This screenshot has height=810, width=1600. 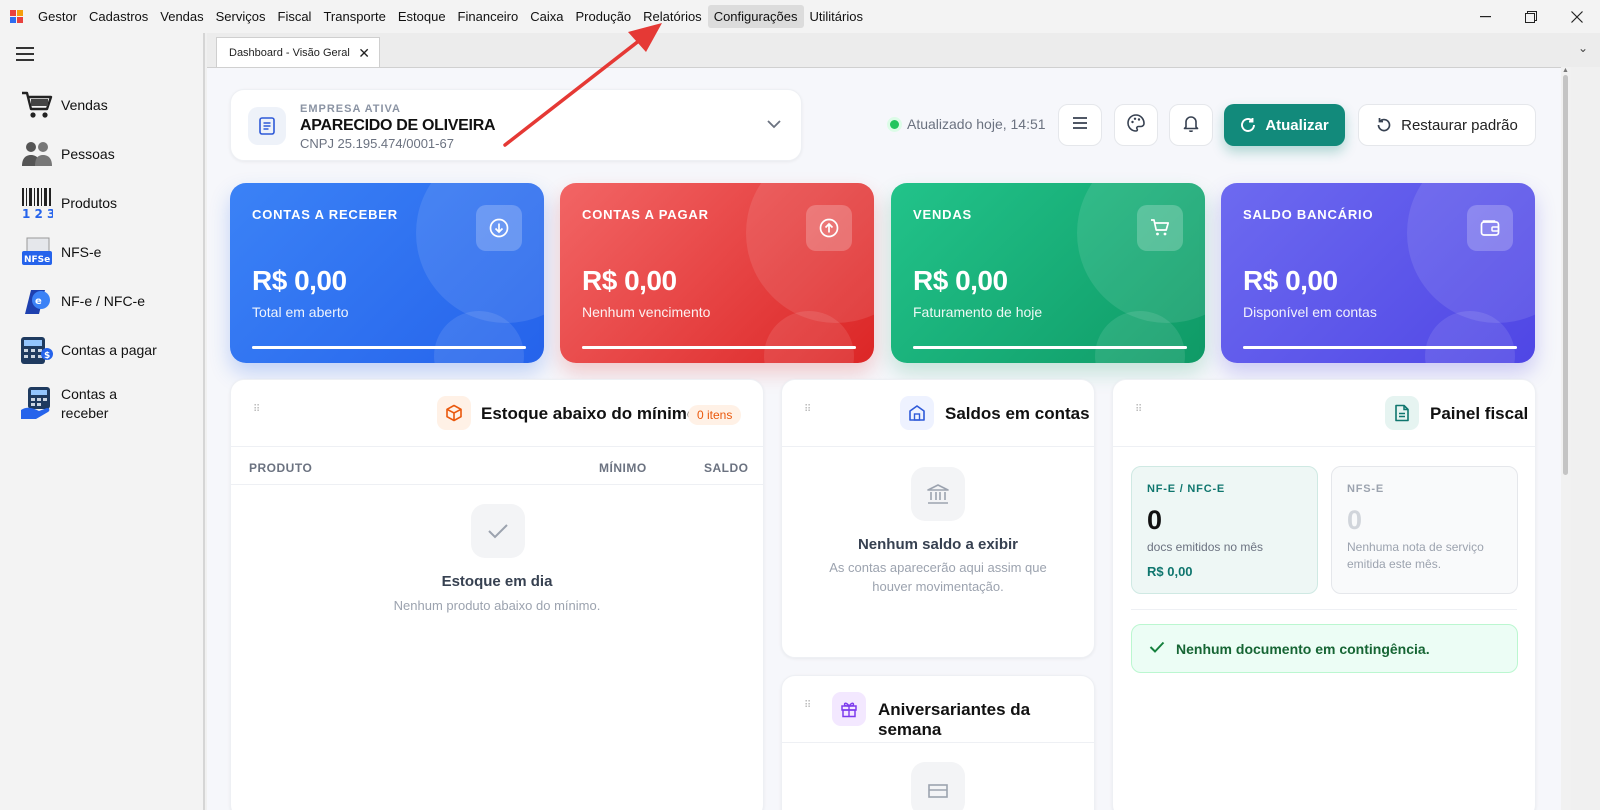 I want to click on menu-button, so click(x=1080, y=125).